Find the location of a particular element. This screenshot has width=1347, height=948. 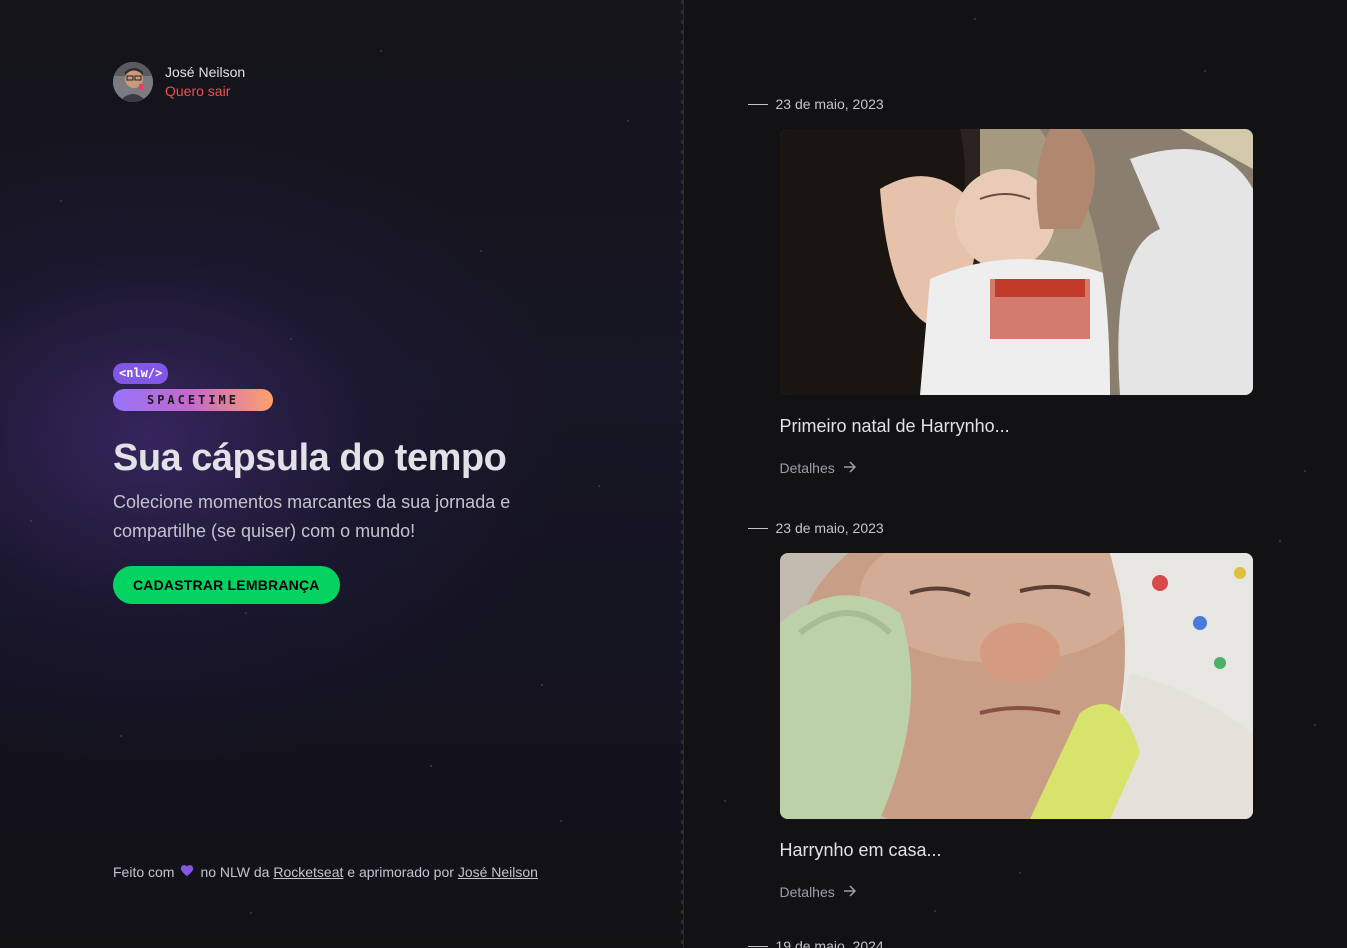

profile-text: José Neilson Quero sair is located at coordinates (205, 82).